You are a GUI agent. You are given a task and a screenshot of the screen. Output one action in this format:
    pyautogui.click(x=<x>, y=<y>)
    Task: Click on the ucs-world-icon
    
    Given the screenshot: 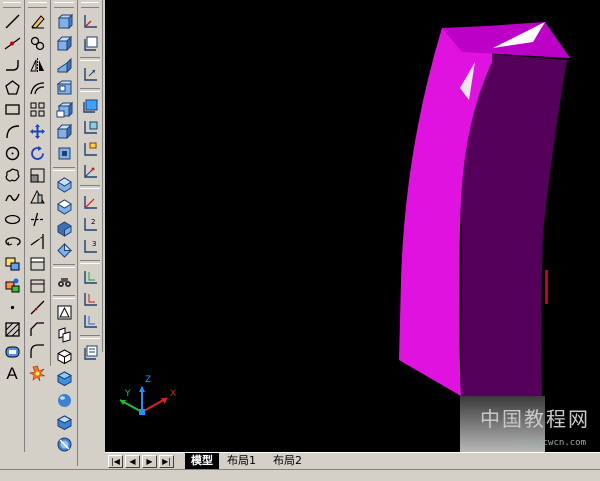 What is the action you would take?
    pyautogui.click(x=90, y=43)
    